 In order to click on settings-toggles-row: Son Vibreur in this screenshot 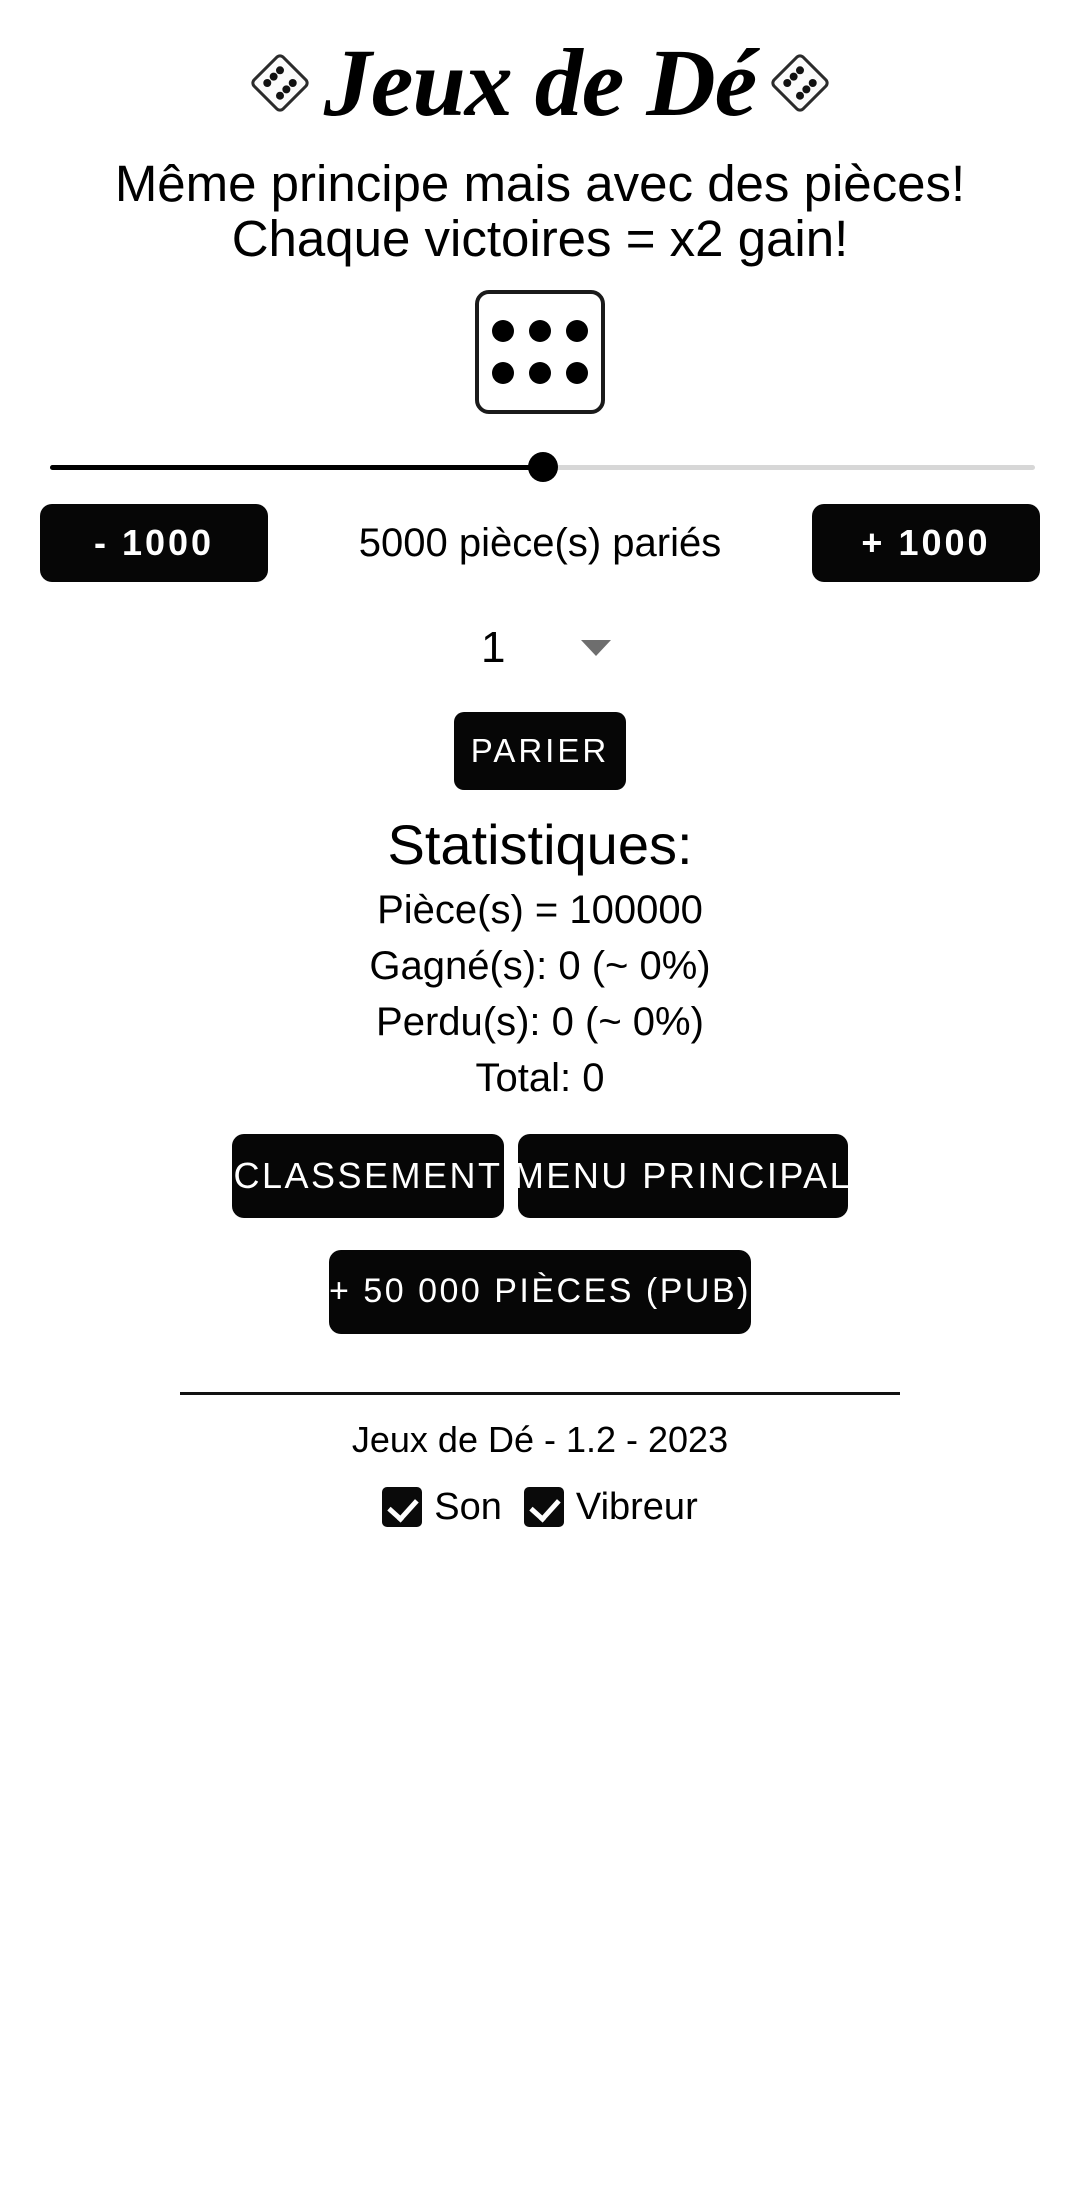, I will do `click(540, 1506)`.